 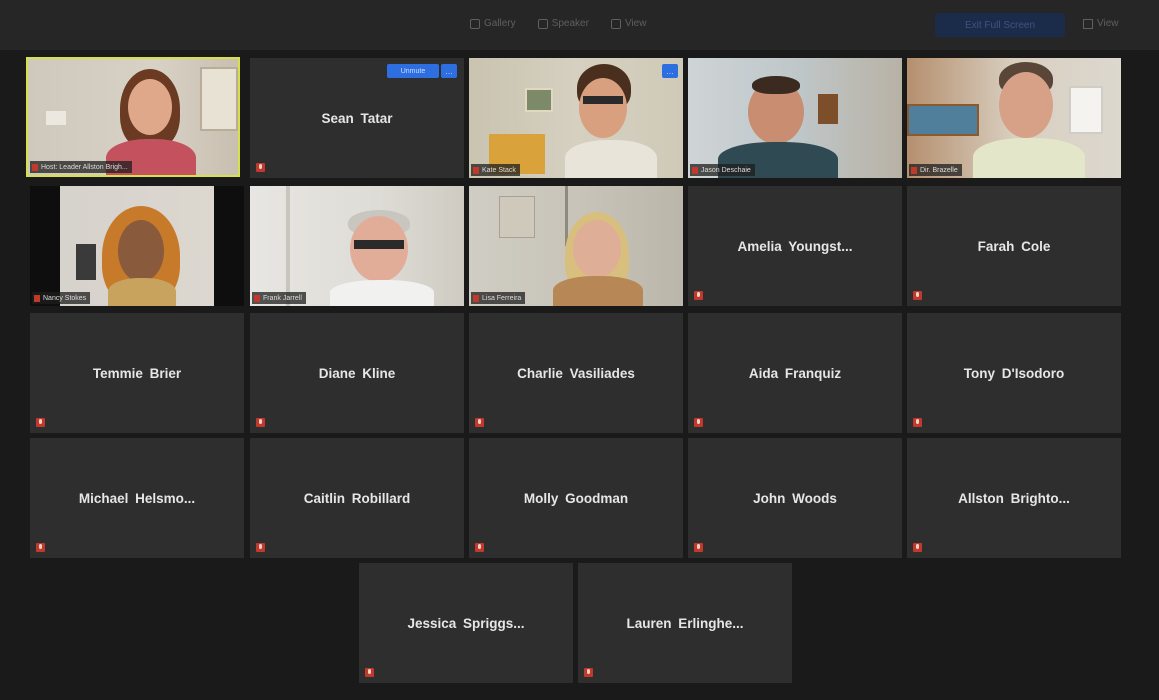 I want to click on participant-name: John Woods, so click(x=795, y=498).